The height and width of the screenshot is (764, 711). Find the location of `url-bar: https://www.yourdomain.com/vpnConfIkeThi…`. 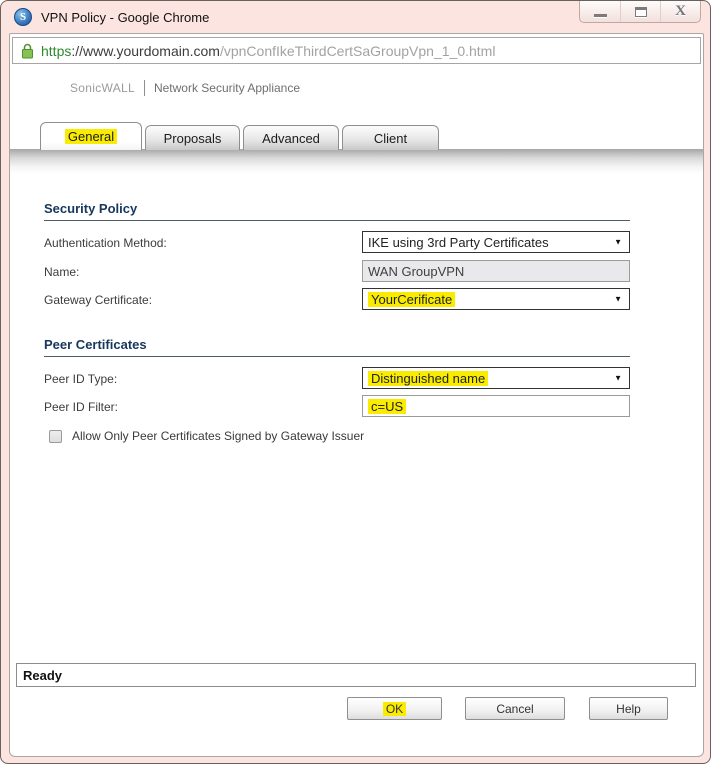

url-bar: https://www.yourdomain.com/vpnConfIkeThi… is located at coordinates (356, 50).